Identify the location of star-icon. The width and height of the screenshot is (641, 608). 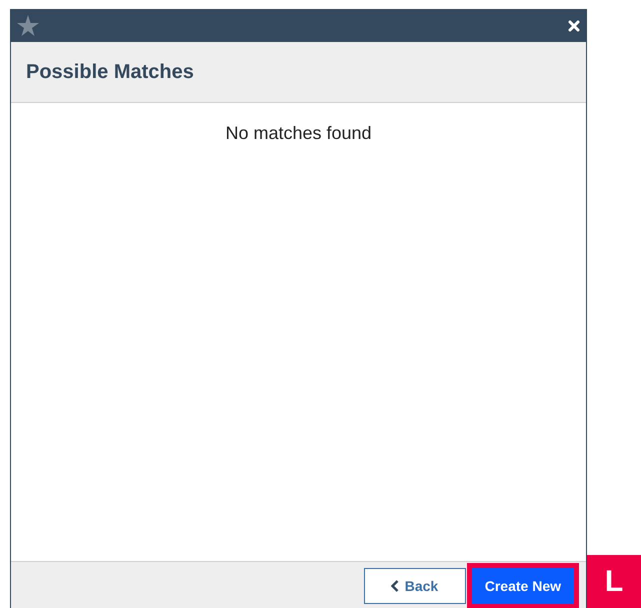
(28, 26).